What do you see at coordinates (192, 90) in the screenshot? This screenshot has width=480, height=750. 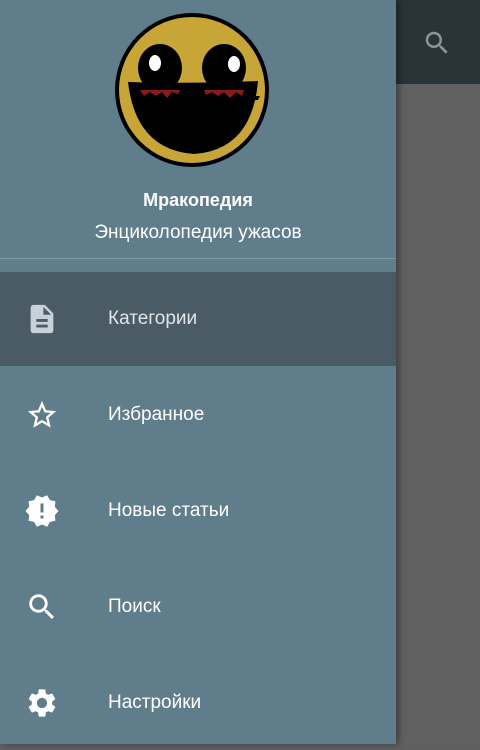 I see `avatar-smiley-icon` at bounding box center [192, 90].